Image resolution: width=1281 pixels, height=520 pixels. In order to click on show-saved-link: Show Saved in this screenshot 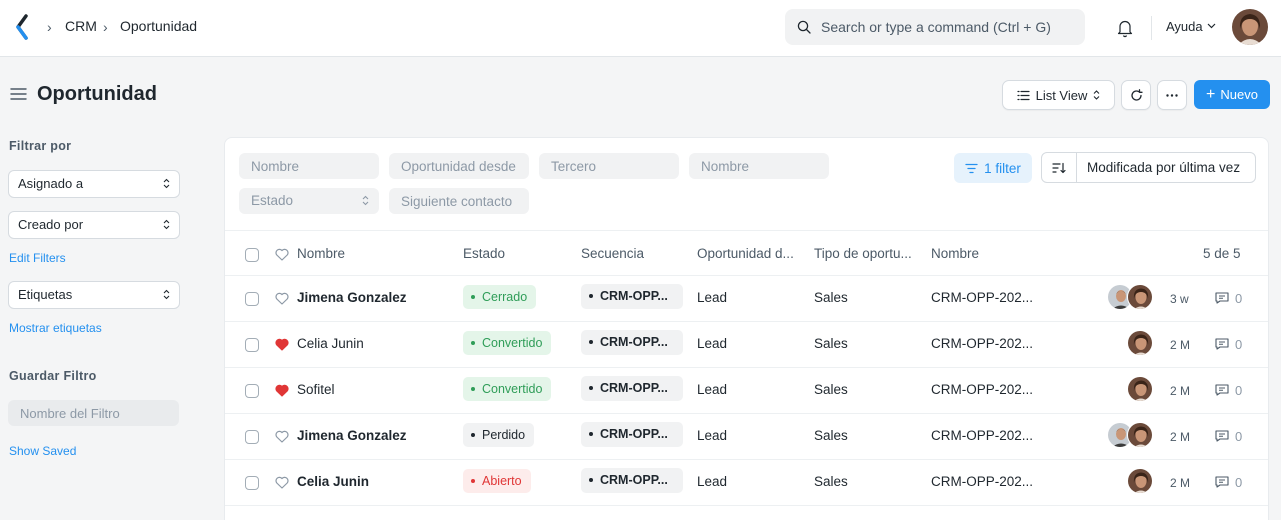, I will do `click(42, 451)`.